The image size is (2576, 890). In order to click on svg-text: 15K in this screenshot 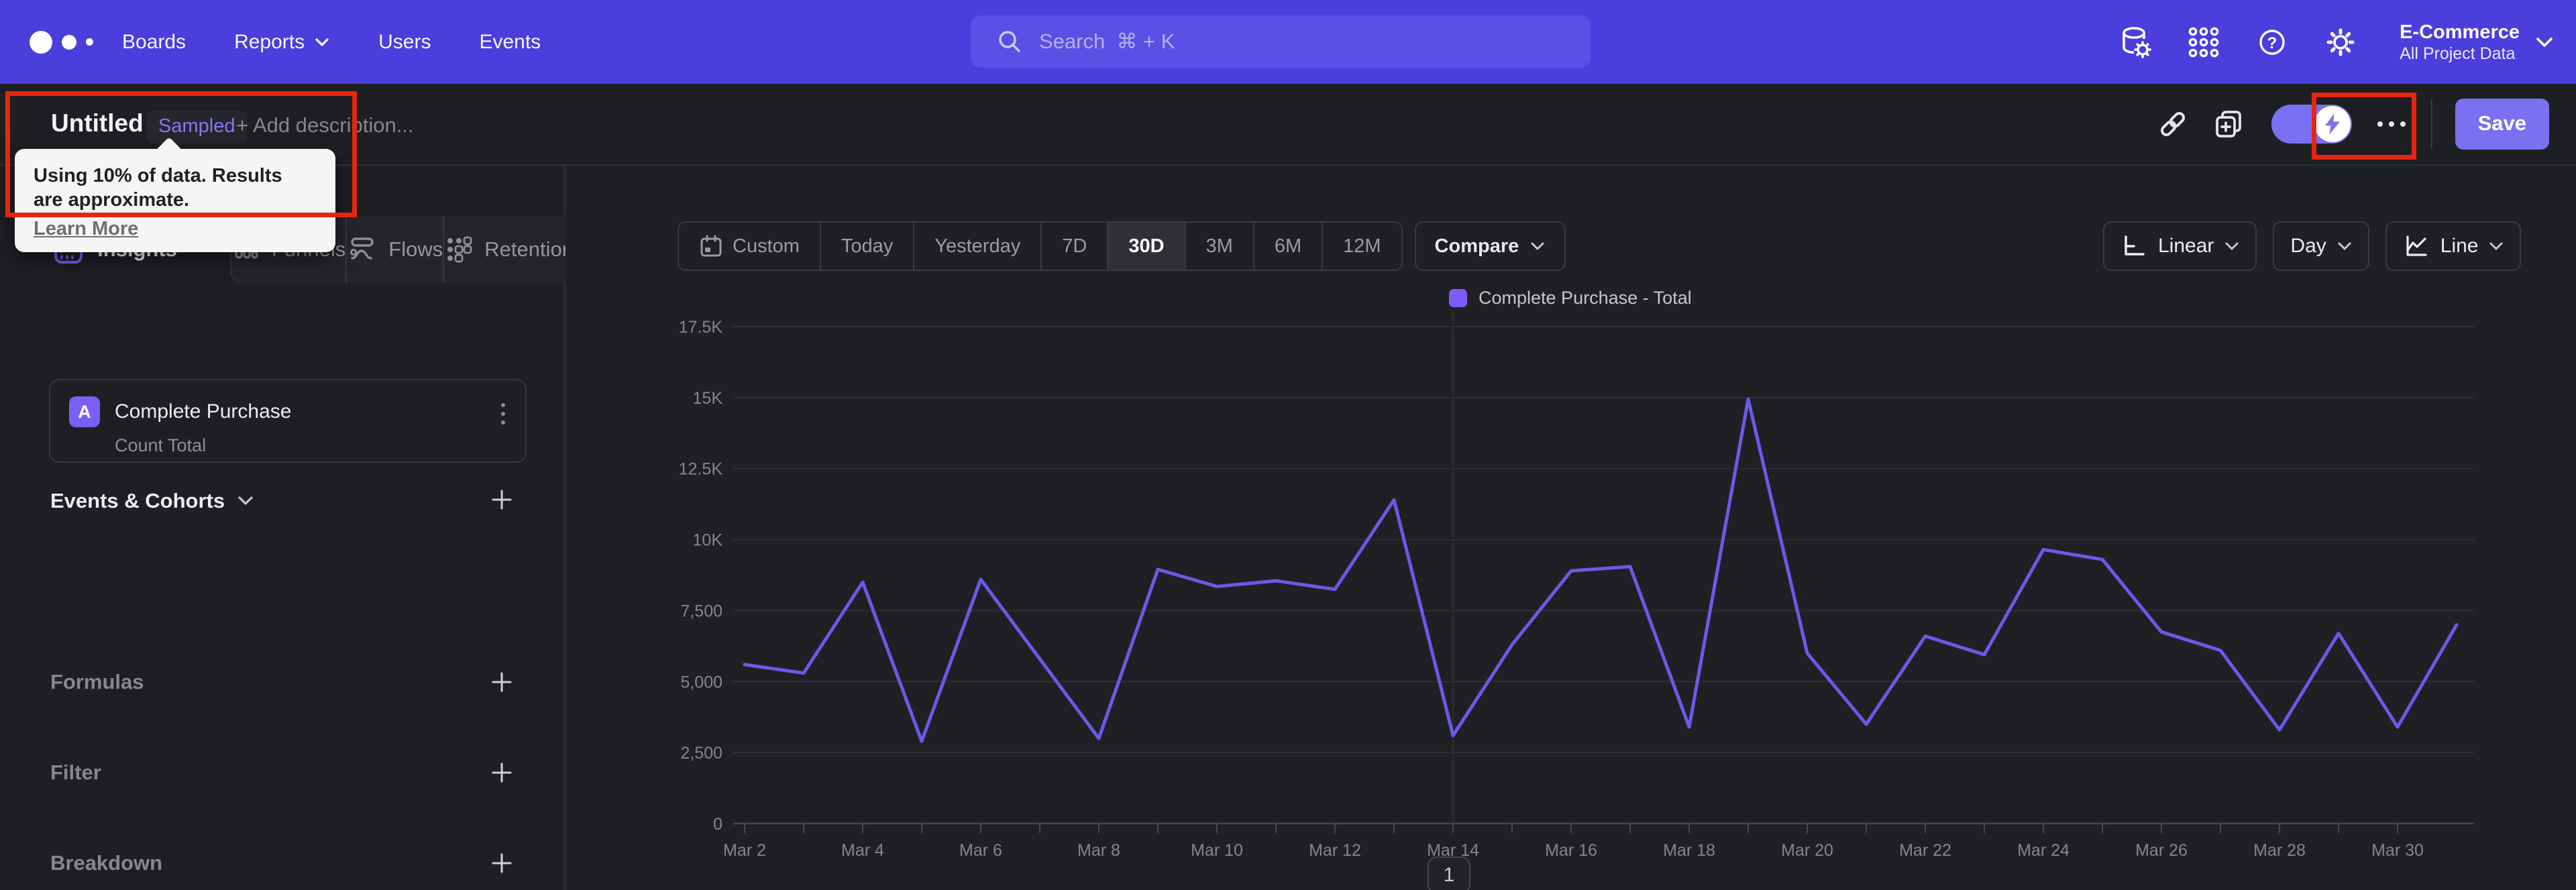, I will do `click(708, 398)`.